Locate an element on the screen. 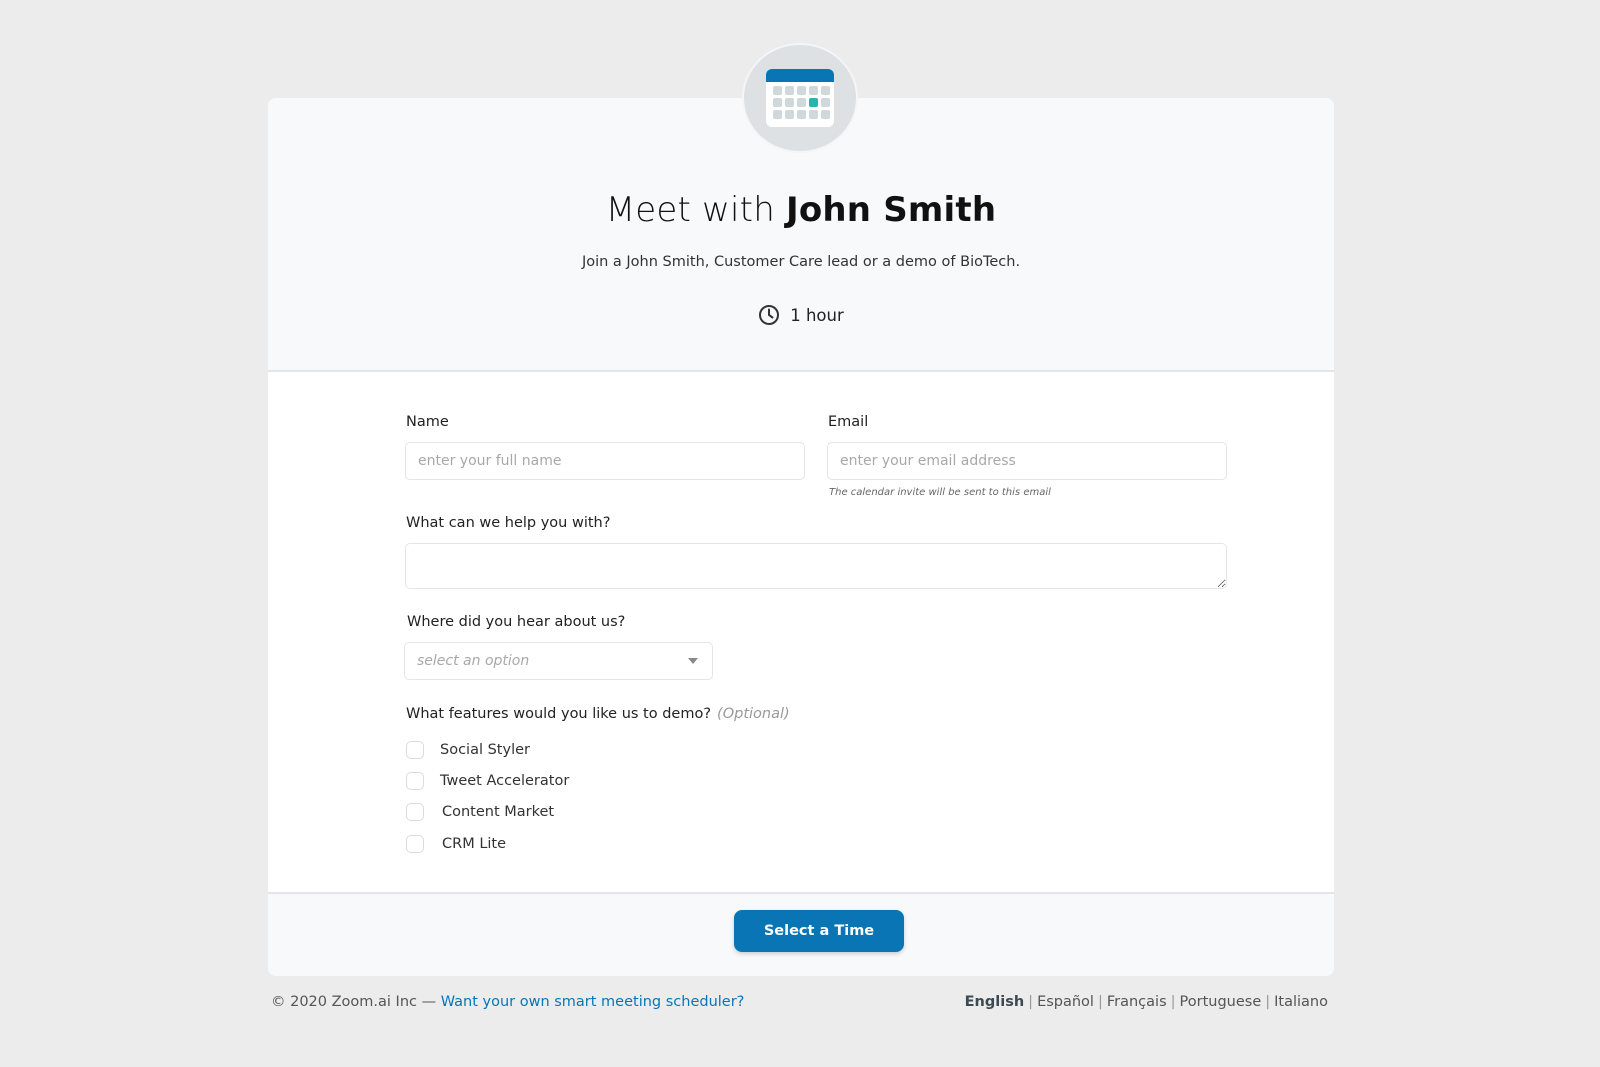 This screenshot has width=1600, height=1067. feature-option: Tweet Accelerator is located at coordinates (487, 781).